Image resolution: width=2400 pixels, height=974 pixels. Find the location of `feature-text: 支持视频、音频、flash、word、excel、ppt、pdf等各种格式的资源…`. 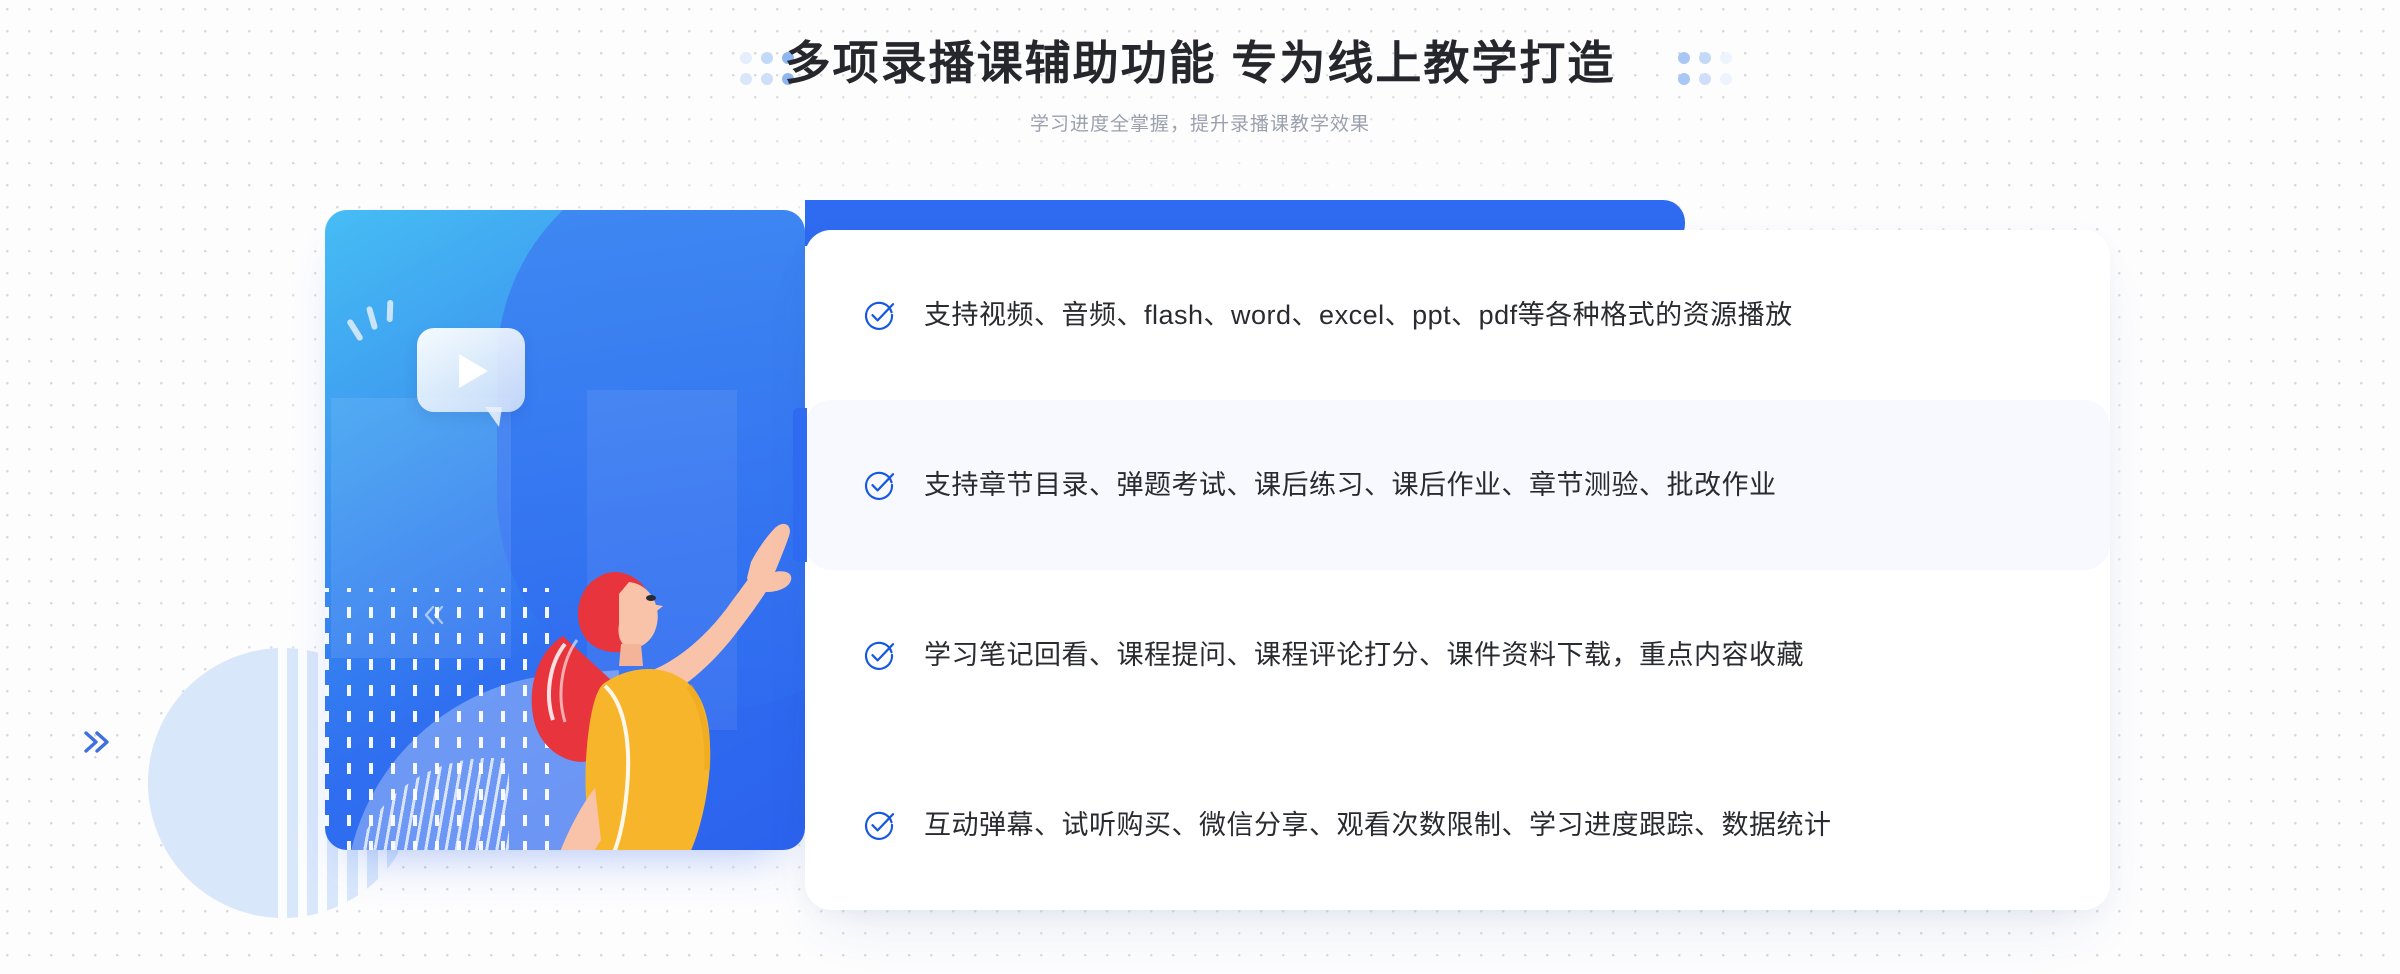

feature-text: 支持视频、音频、flash、word、excel、ppt、pdf等各种格式的资源… is located at coordinates (1358, 315).